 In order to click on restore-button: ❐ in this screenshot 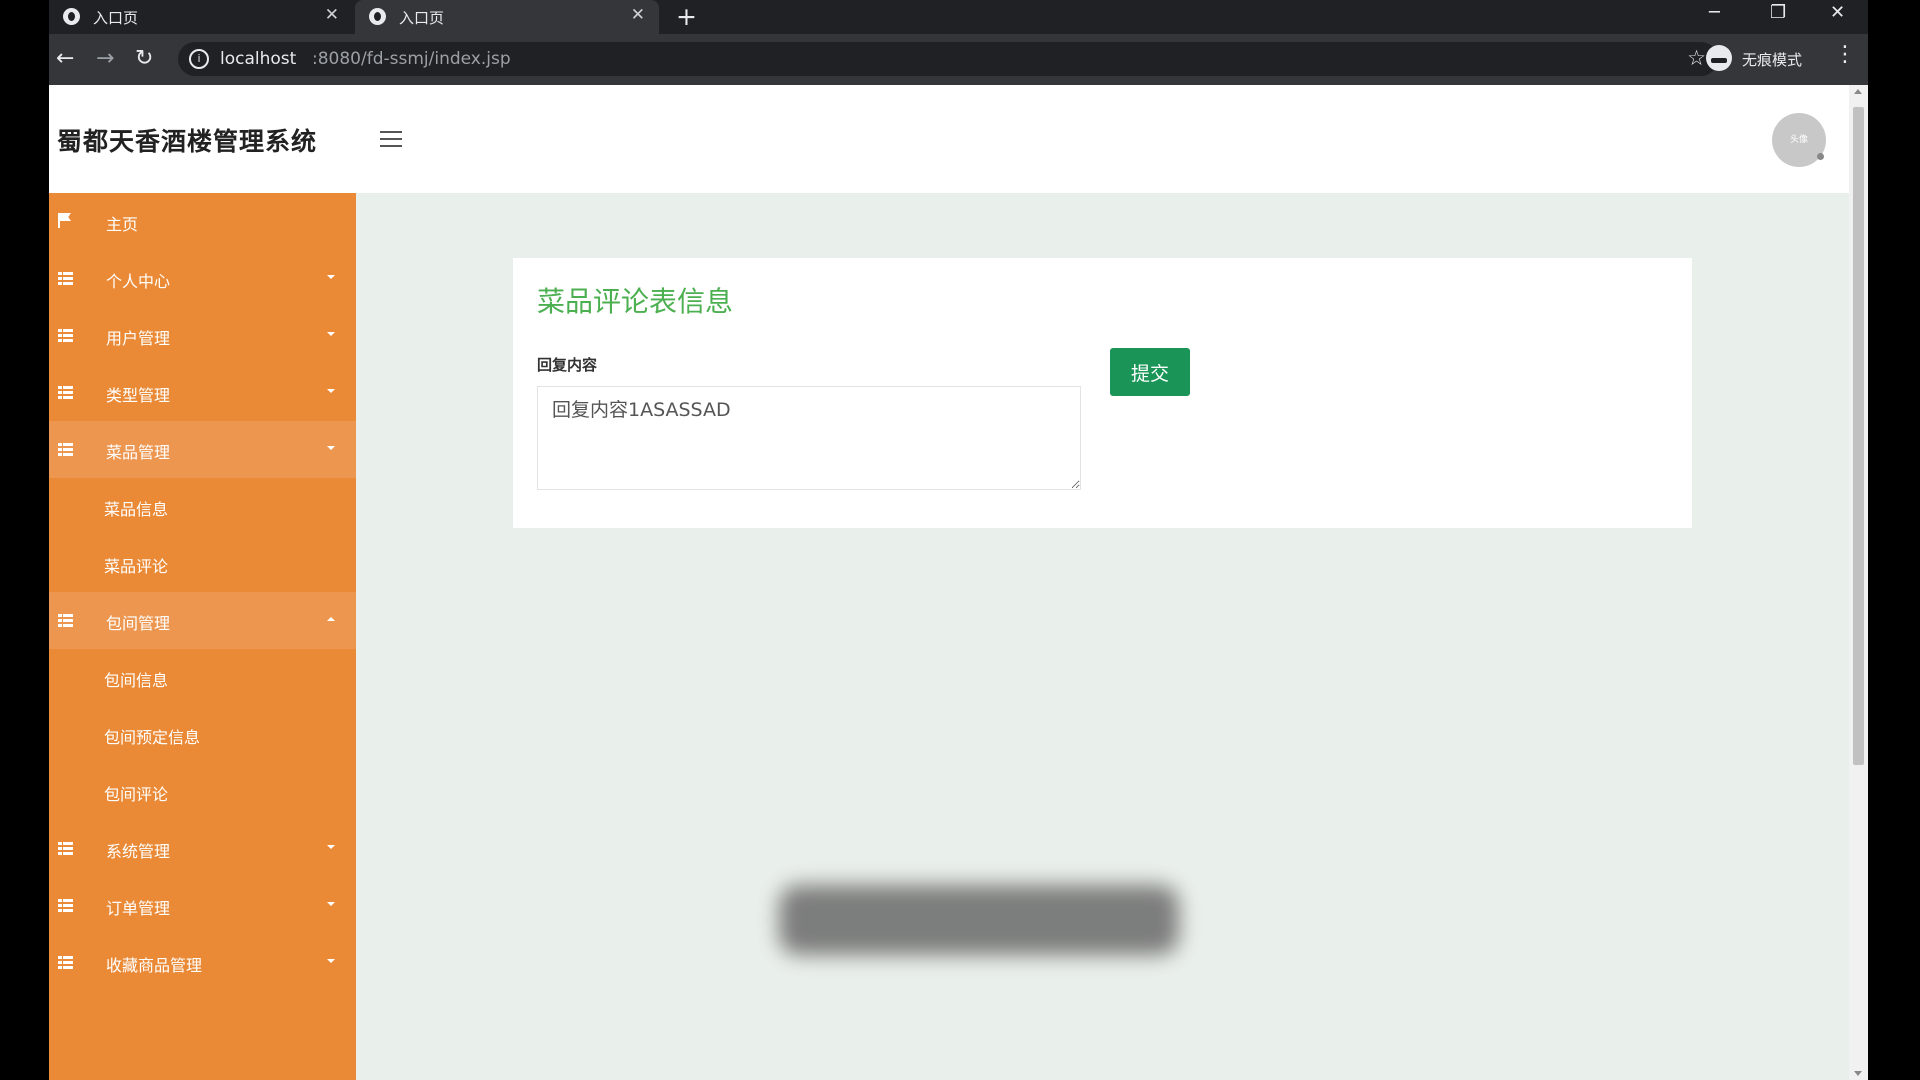, I will do `click(1778, 12)`.